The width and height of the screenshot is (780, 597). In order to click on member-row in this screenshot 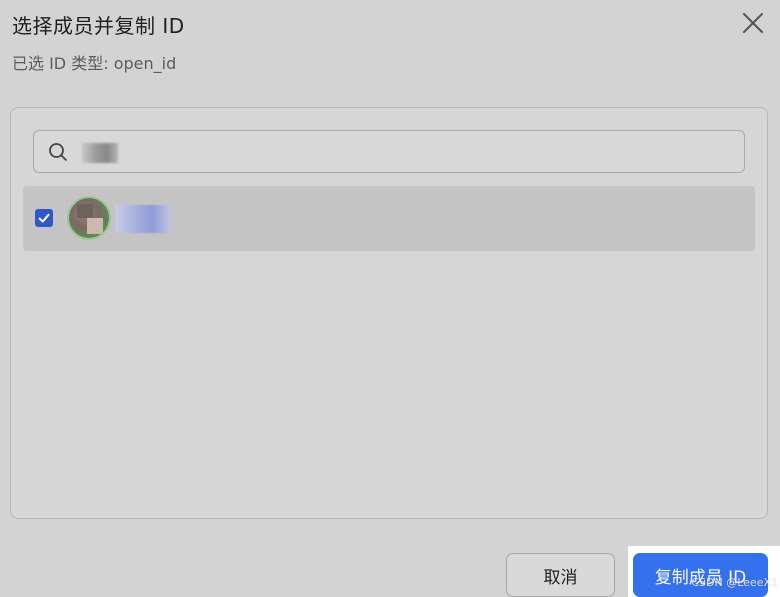, I will do `click(389, 218)`.